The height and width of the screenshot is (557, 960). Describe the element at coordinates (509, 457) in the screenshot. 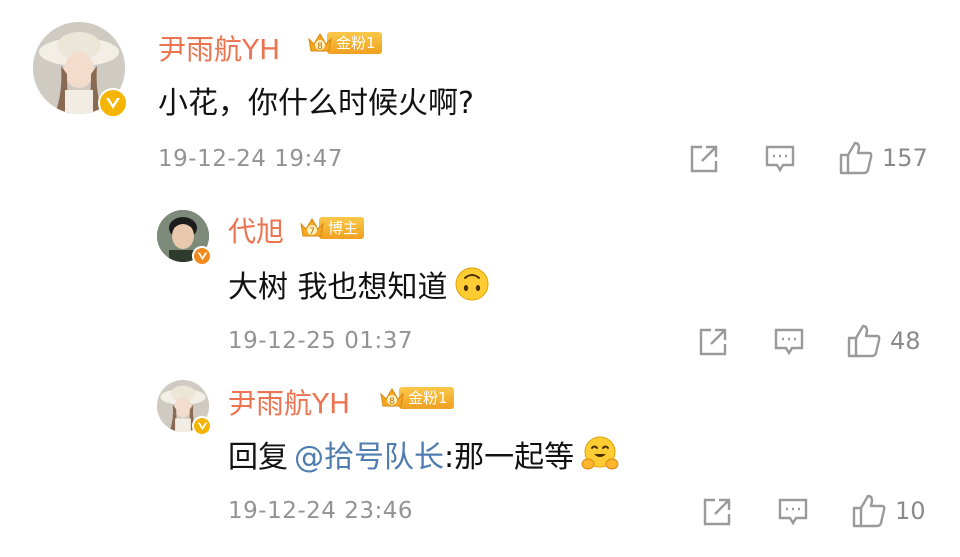

I see `reply-text: :那一起等` at that location.